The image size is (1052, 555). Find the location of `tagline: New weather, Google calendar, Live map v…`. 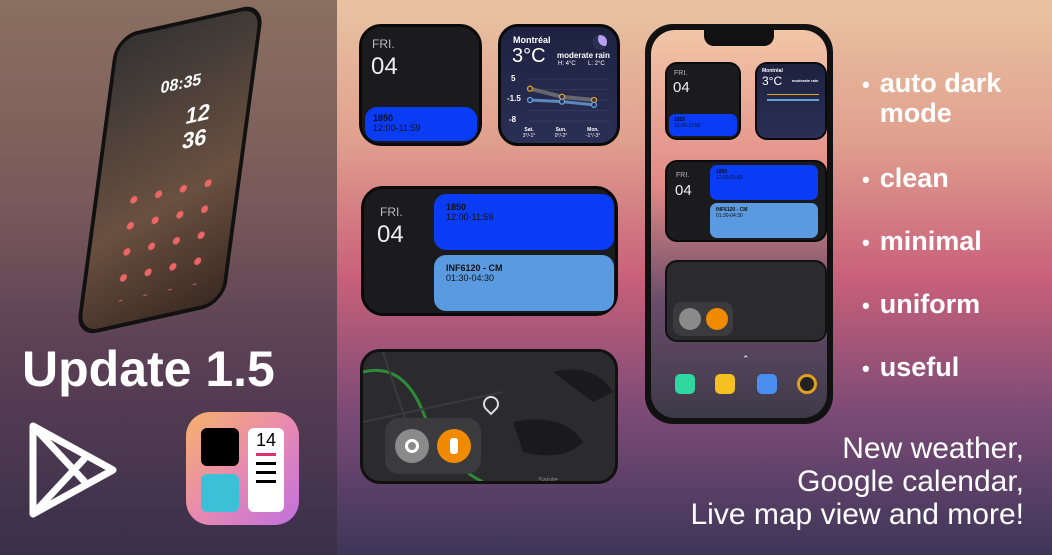

tagline: New weather, Google calendar, Live map v… is located at coordinates (858, 481).